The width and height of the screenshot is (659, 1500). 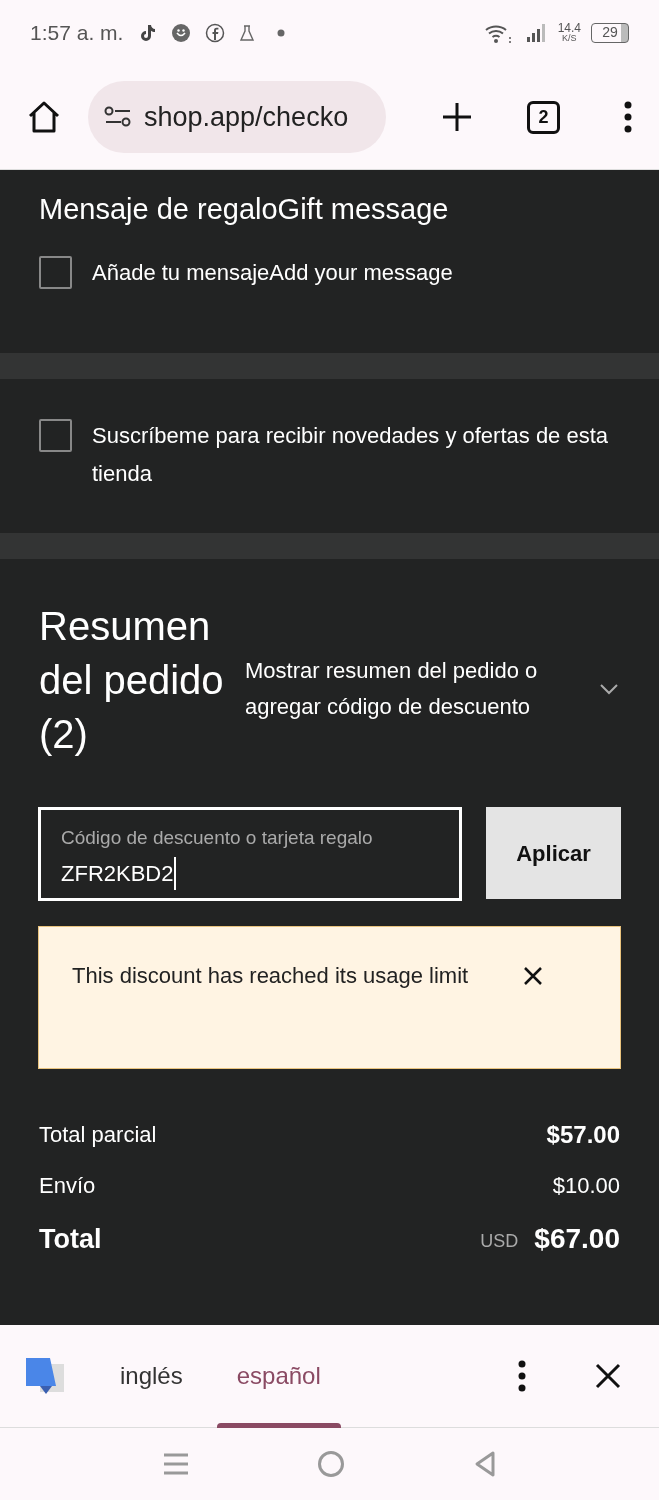 I want to click on translate-icon, so click(x=45, y=1376).